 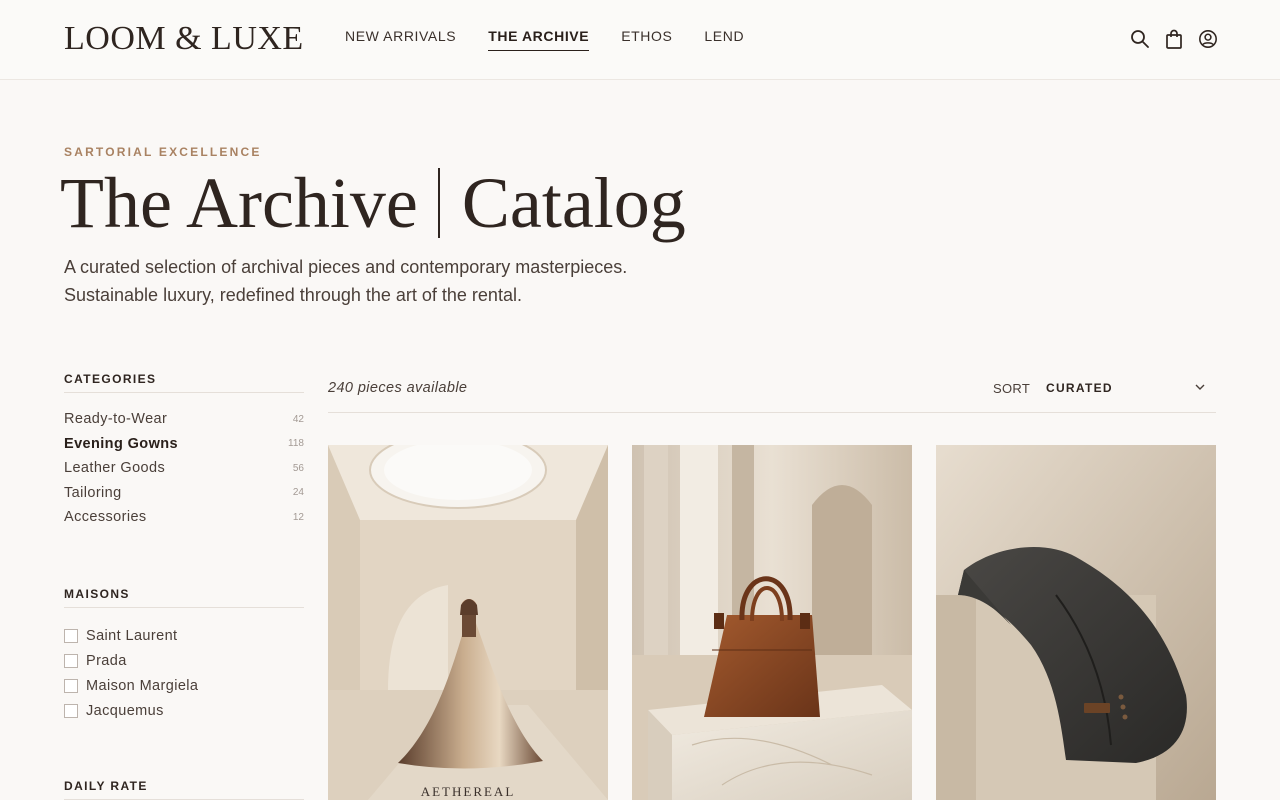 What do you see at coordinates (105, 517) in the screenshot?
I see `category-label: Accessories` at bounding box center [105, 517].